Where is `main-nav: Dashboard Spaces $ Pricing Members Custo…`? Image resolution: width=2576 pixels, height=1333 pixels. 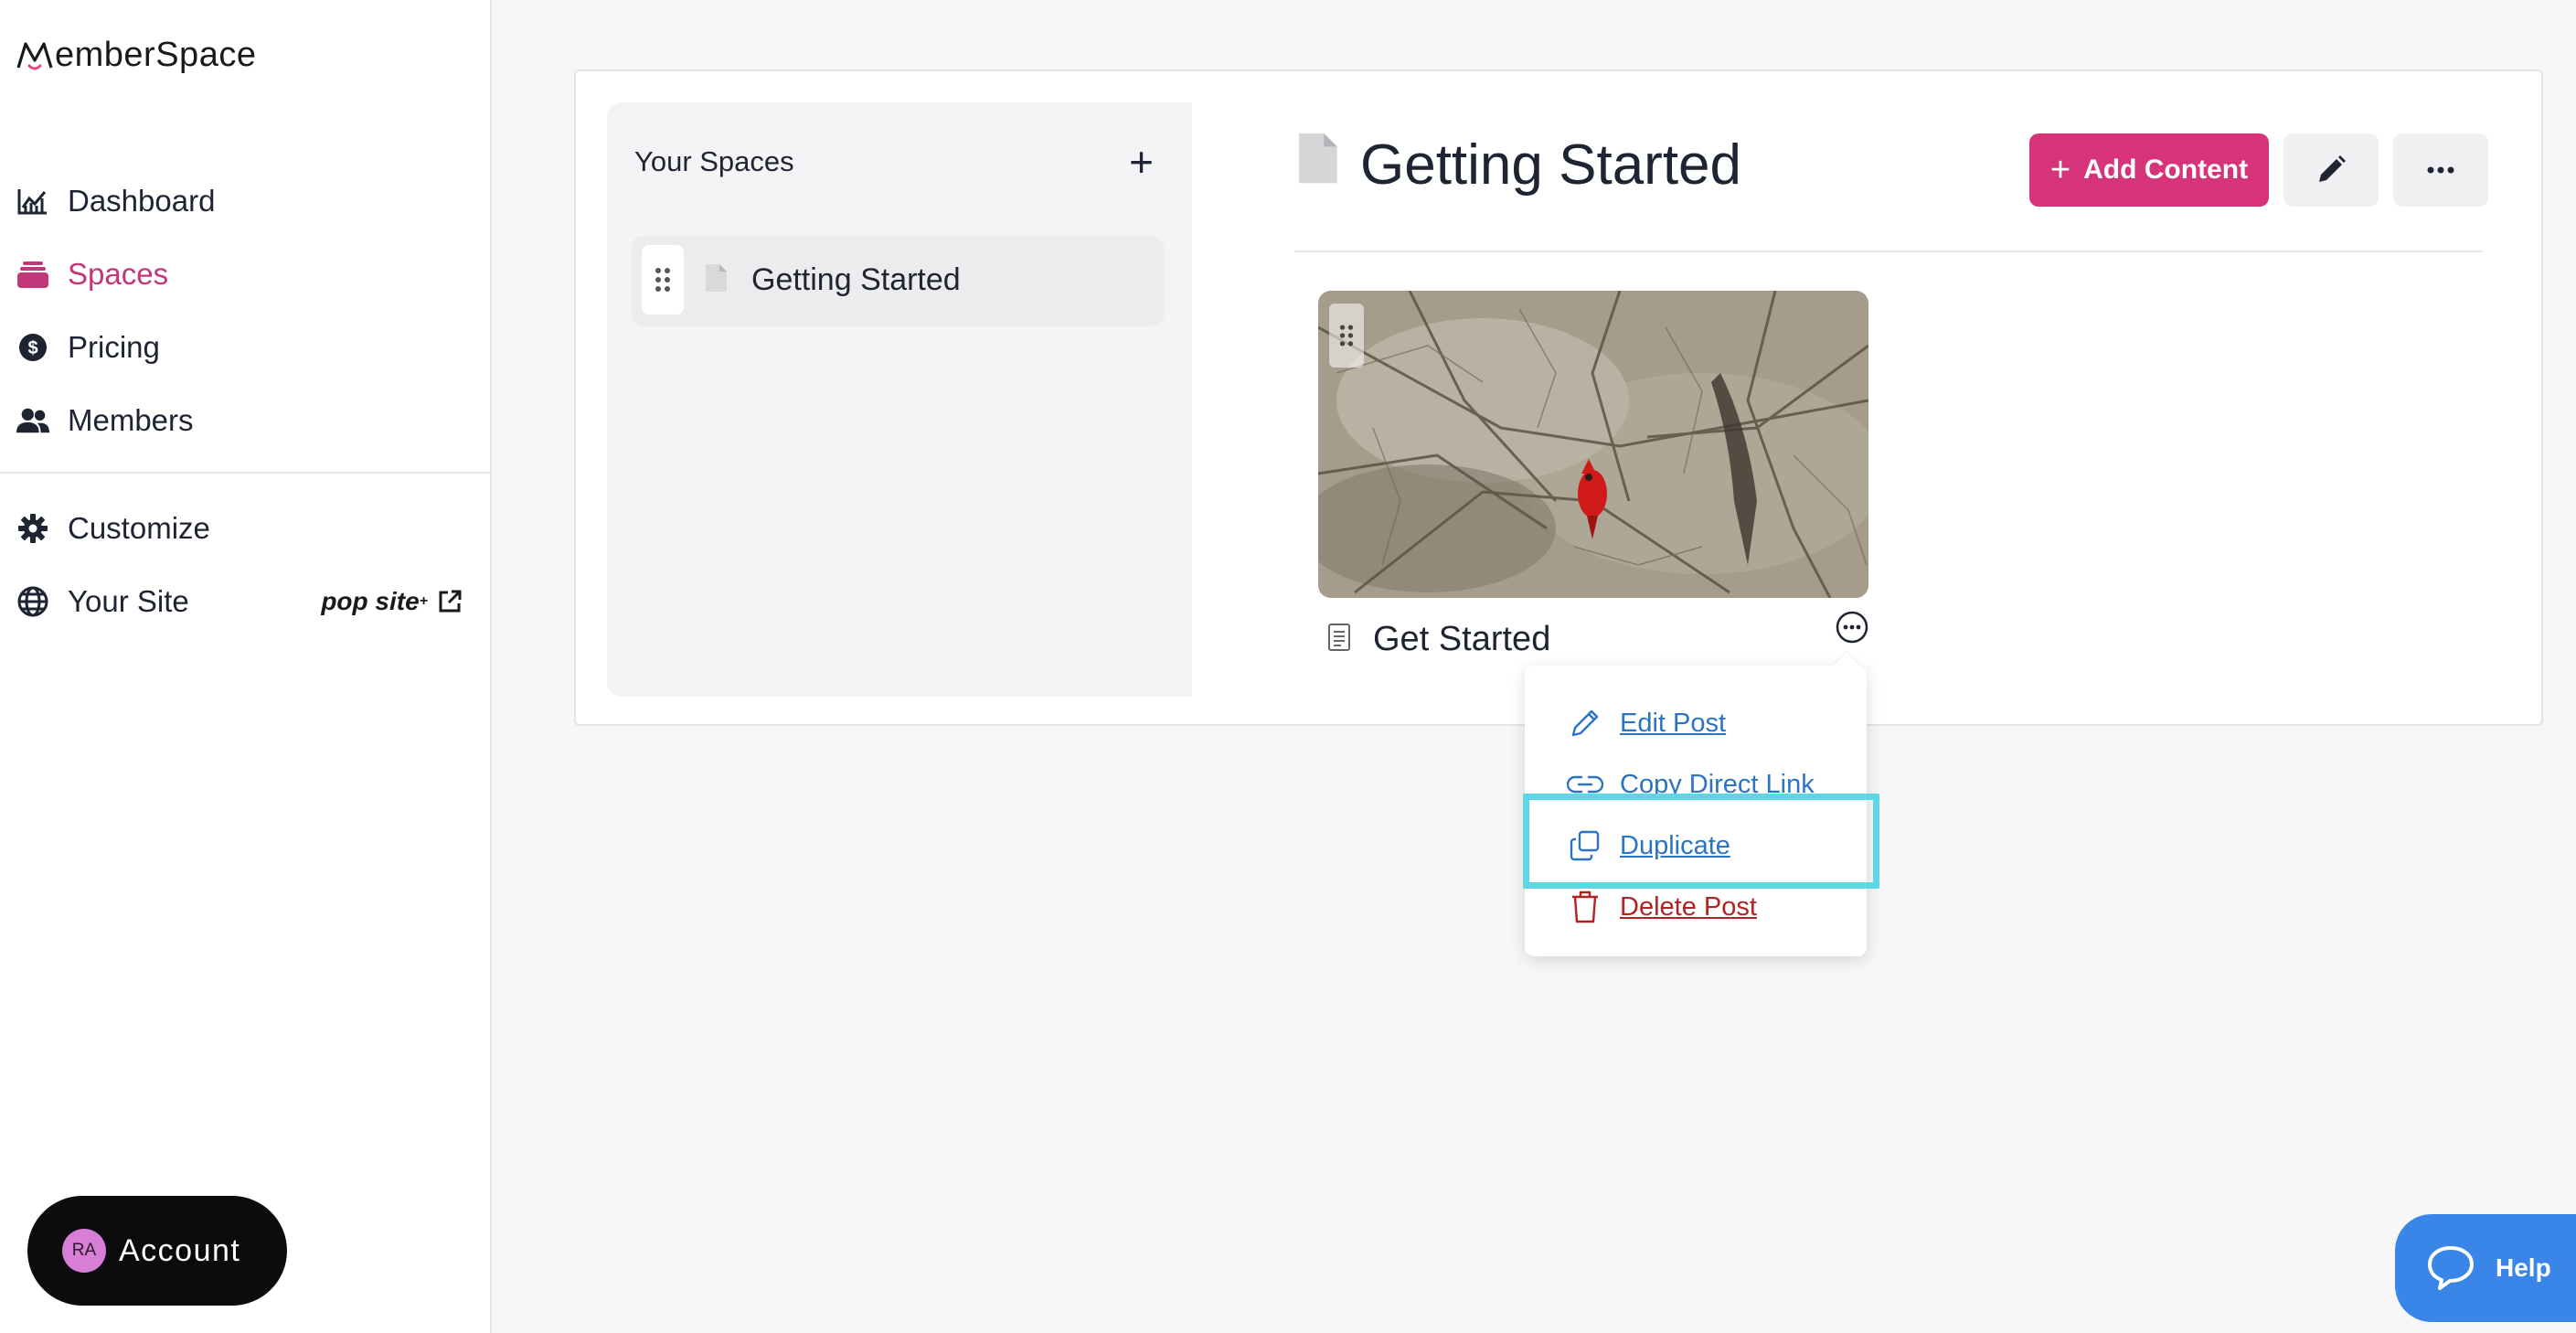 main-nav: Dashboard Spaces $ Pricing Members Custo… is located at coordinates (245, 401).